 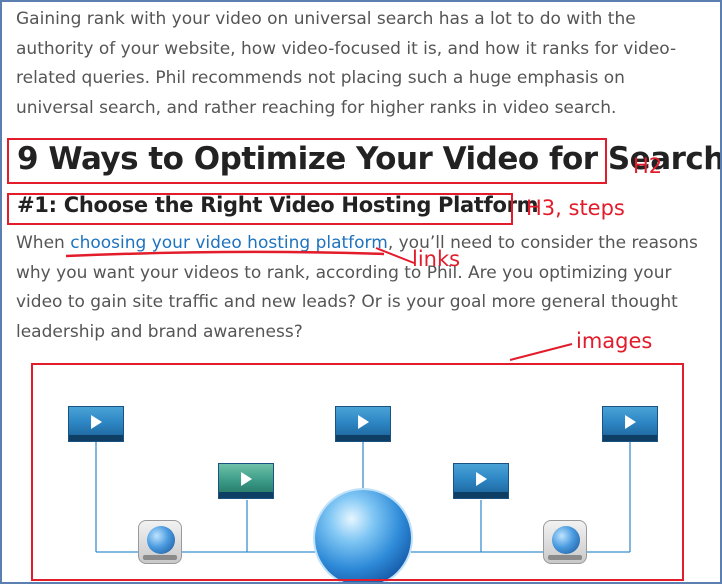 I want to click on h2-annotation-label: H2, so click(x=648, y=166).